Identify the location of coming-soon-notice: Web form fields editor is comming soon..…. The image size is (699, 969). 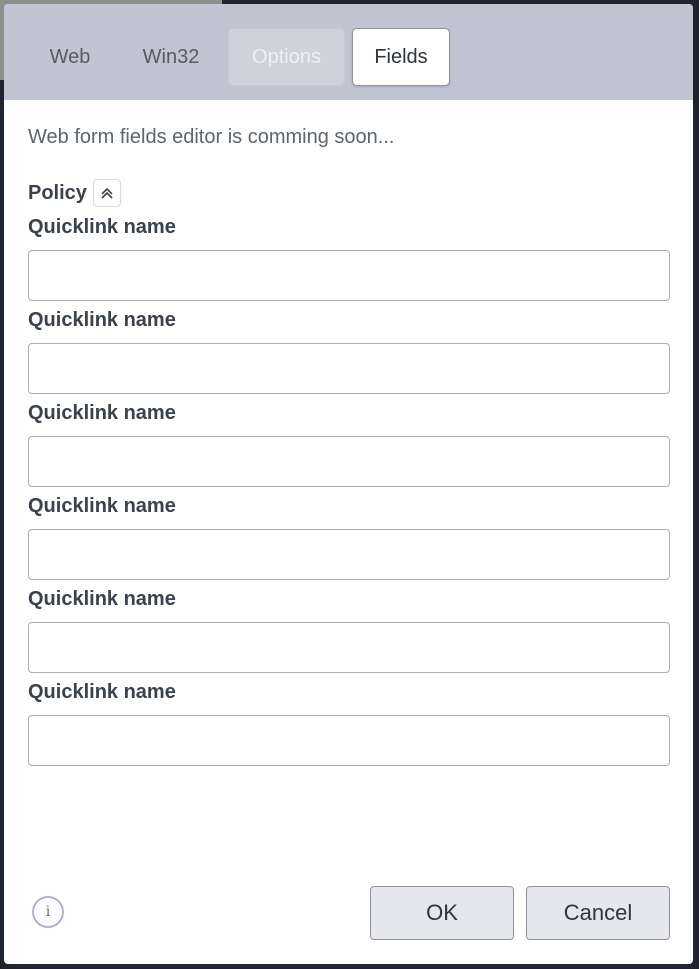
(211, 137).